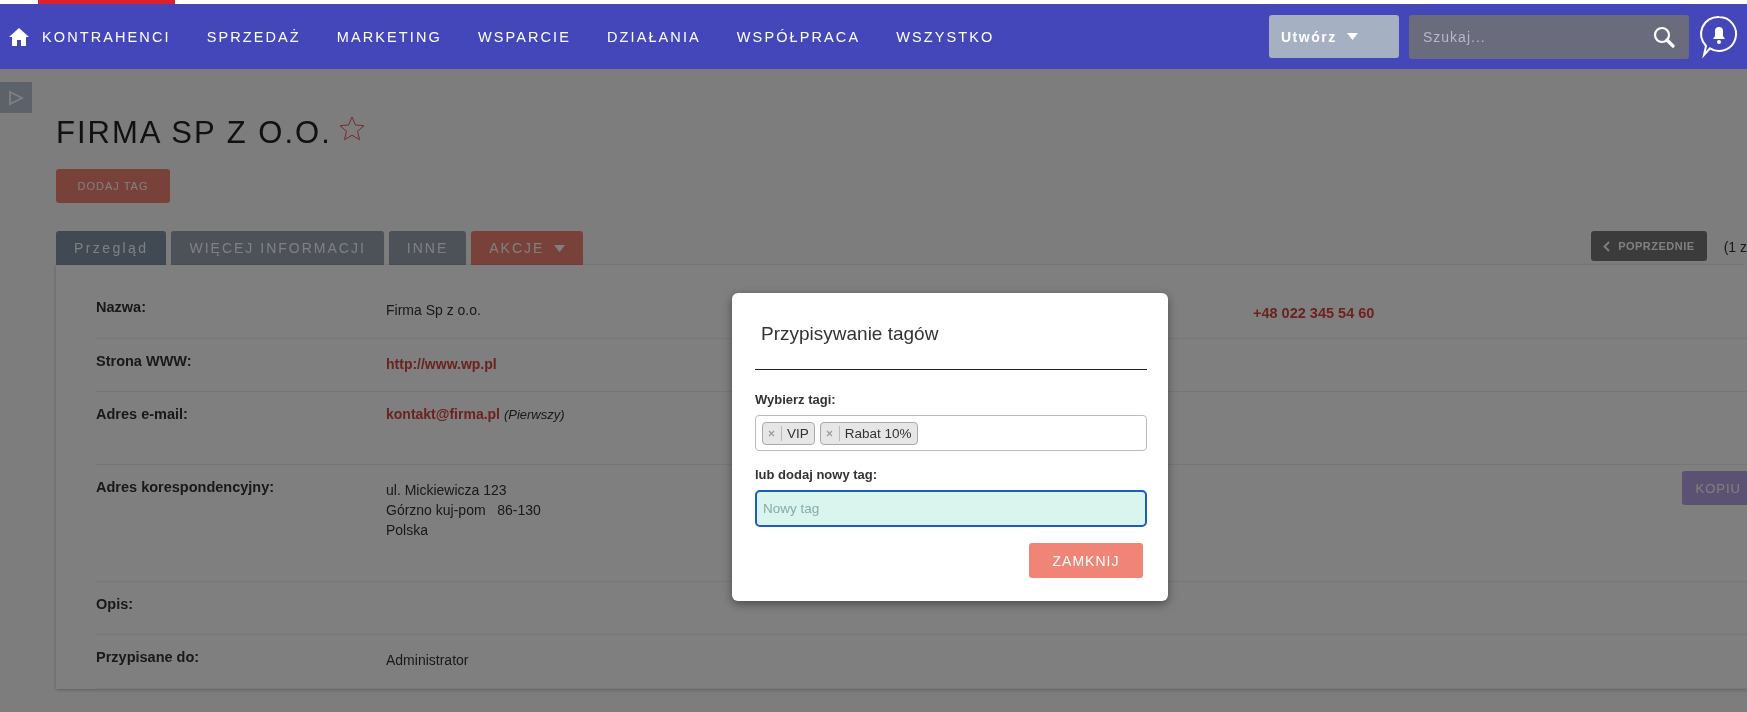 Image resolution: width=1747 pixels, height=712 pixels. I want to click on nav-menu-item: MARKETING, so click(389, 36).